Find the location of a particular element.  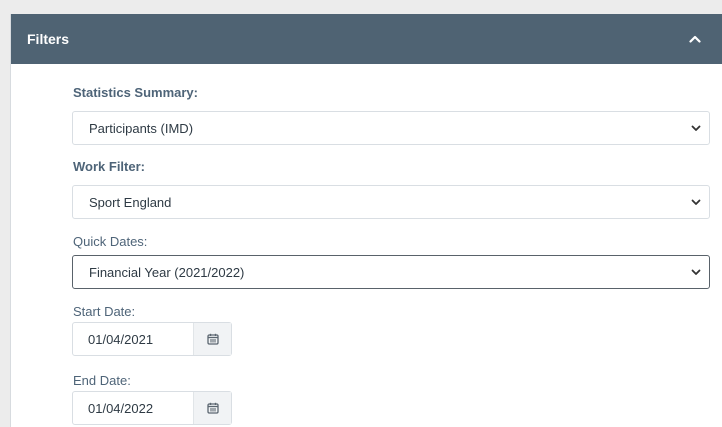

statistics-summary-label: Statistics Summary: is located at coordinates (135, 92).